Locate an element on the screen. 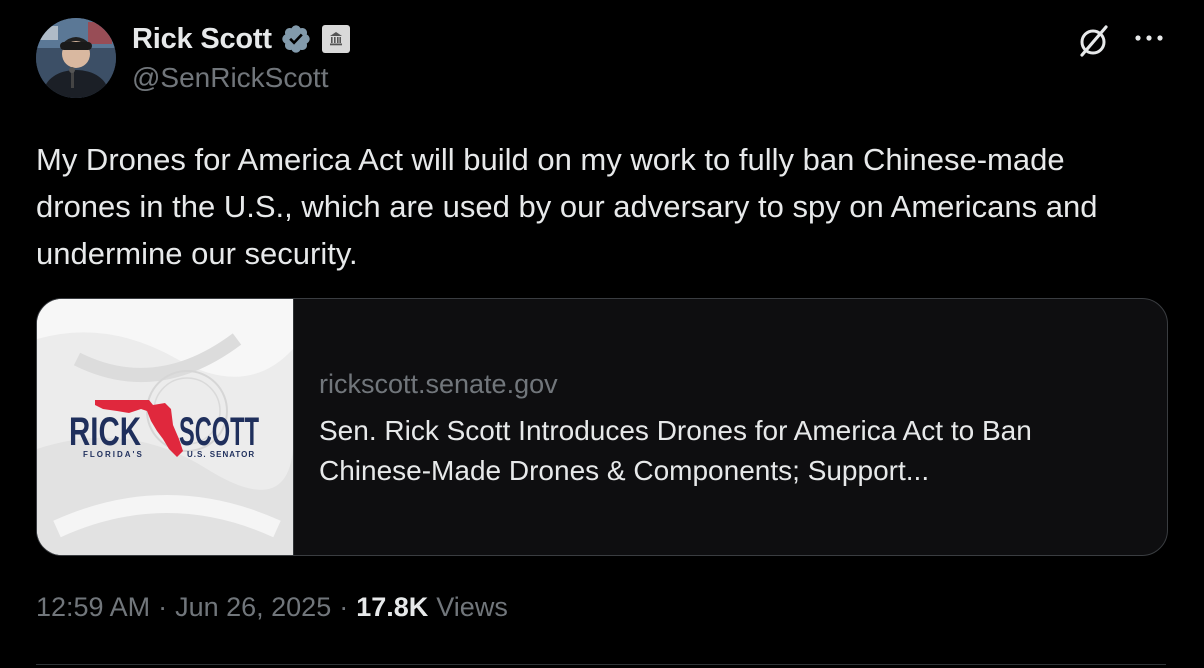  author-row: Rick Scott is located at coordinates (241, 39).